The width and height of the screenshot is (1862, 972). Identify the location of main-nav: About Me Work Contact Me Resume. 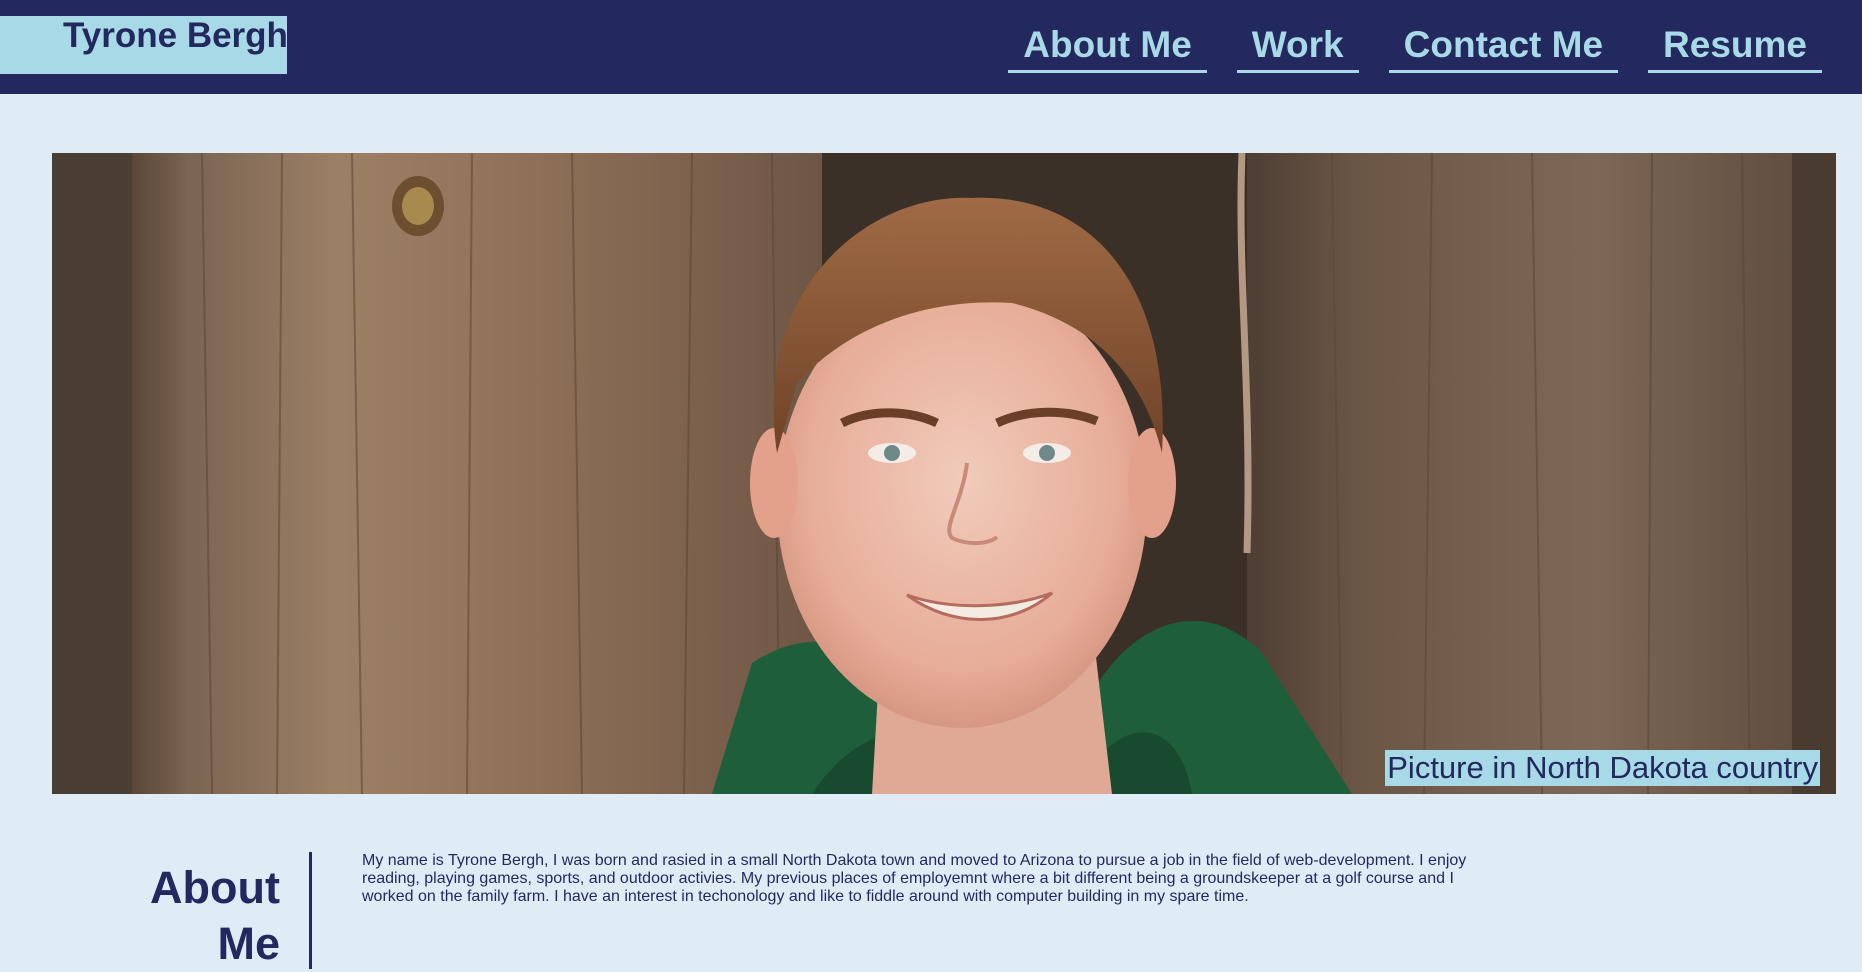
(1415, 46).